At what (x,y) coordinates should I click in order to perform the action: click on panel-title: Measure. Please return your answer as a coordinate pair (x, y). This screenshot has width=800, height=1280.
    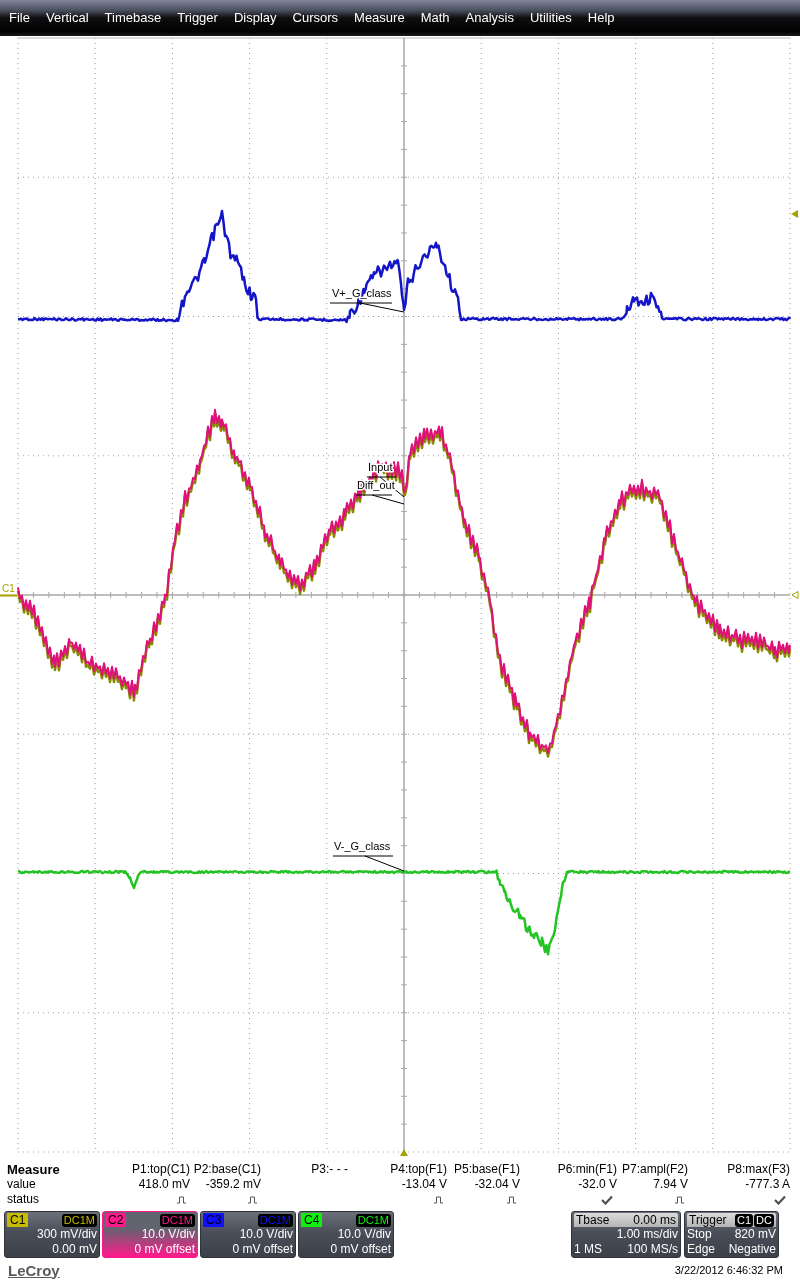
    Looking at the image, I should click on (34, 1169).